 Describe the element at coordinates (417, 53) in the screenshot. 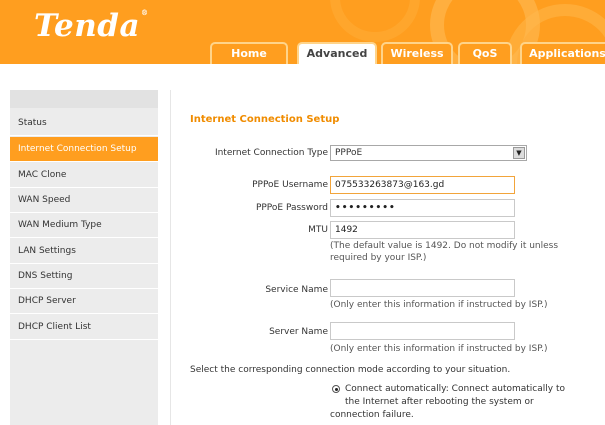

I see `tab-wireless: Wireless` at that location.